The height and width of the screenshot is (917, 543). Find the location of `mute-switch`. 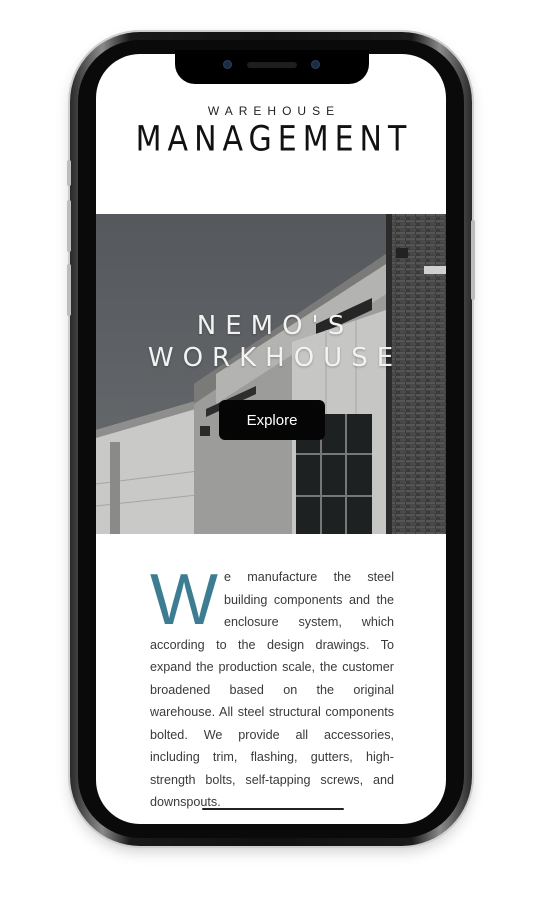

mute-switch is located at coordinates (69, 173).